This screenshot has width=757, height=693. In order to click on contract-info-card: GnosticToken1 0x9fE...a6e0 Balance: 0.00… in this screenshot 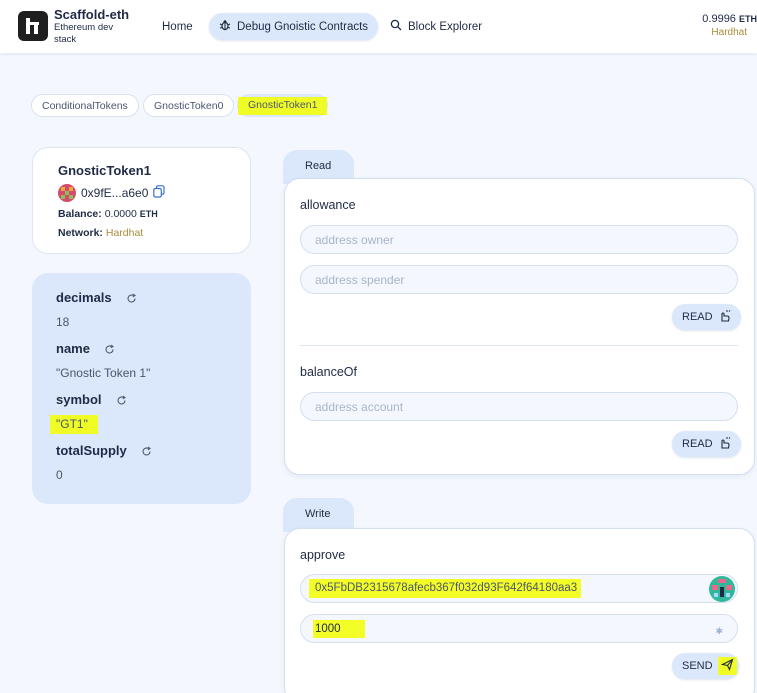, I will do `click(141, 200)`.